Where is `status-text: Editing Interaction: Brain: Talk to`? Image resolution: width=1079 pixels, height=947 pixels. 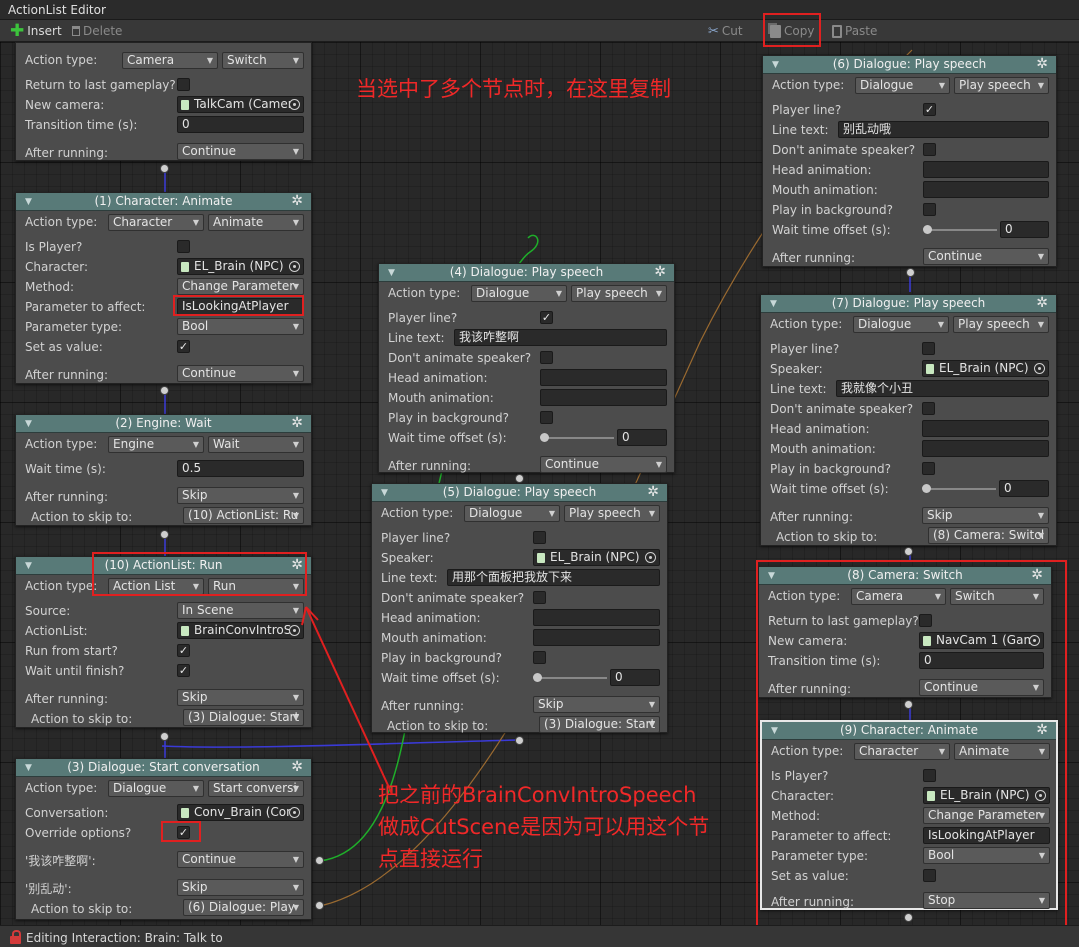
status-text: Editing Interaction: Brain: Talk to is located at coordinates (124, 938).